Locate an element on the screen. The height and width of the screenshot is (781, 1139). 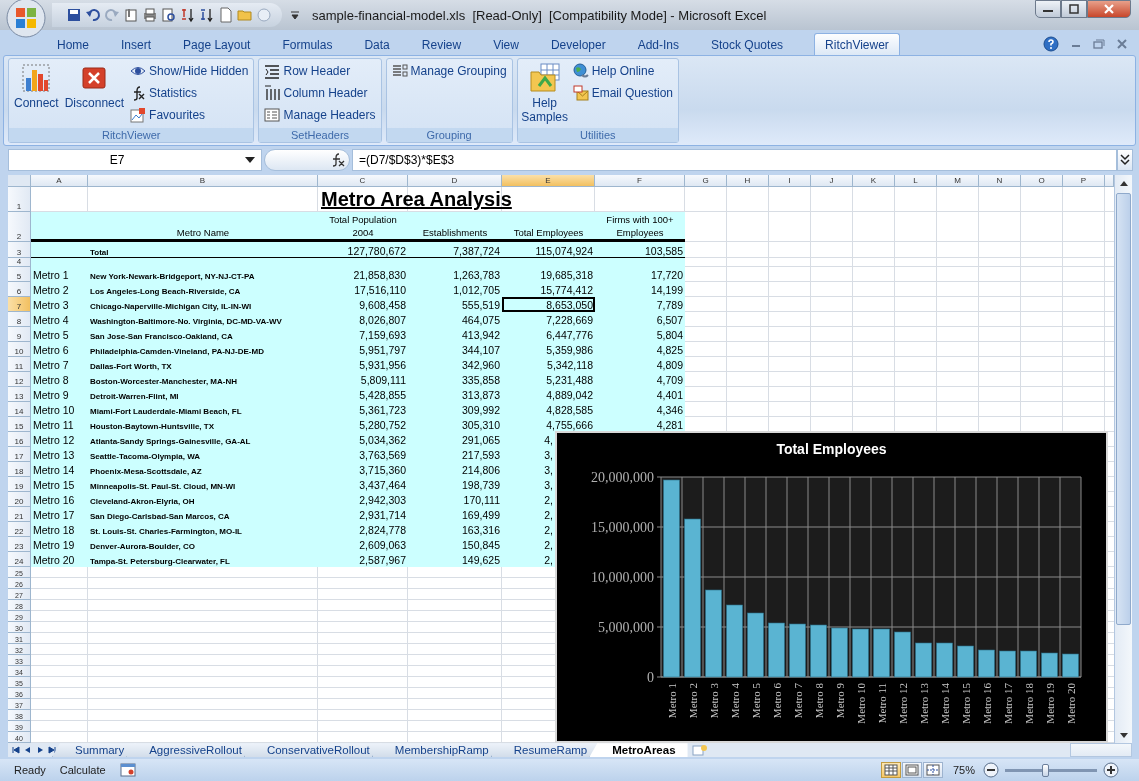
ribbon-tab: RitchViewer is located at coordinates (857, 43).